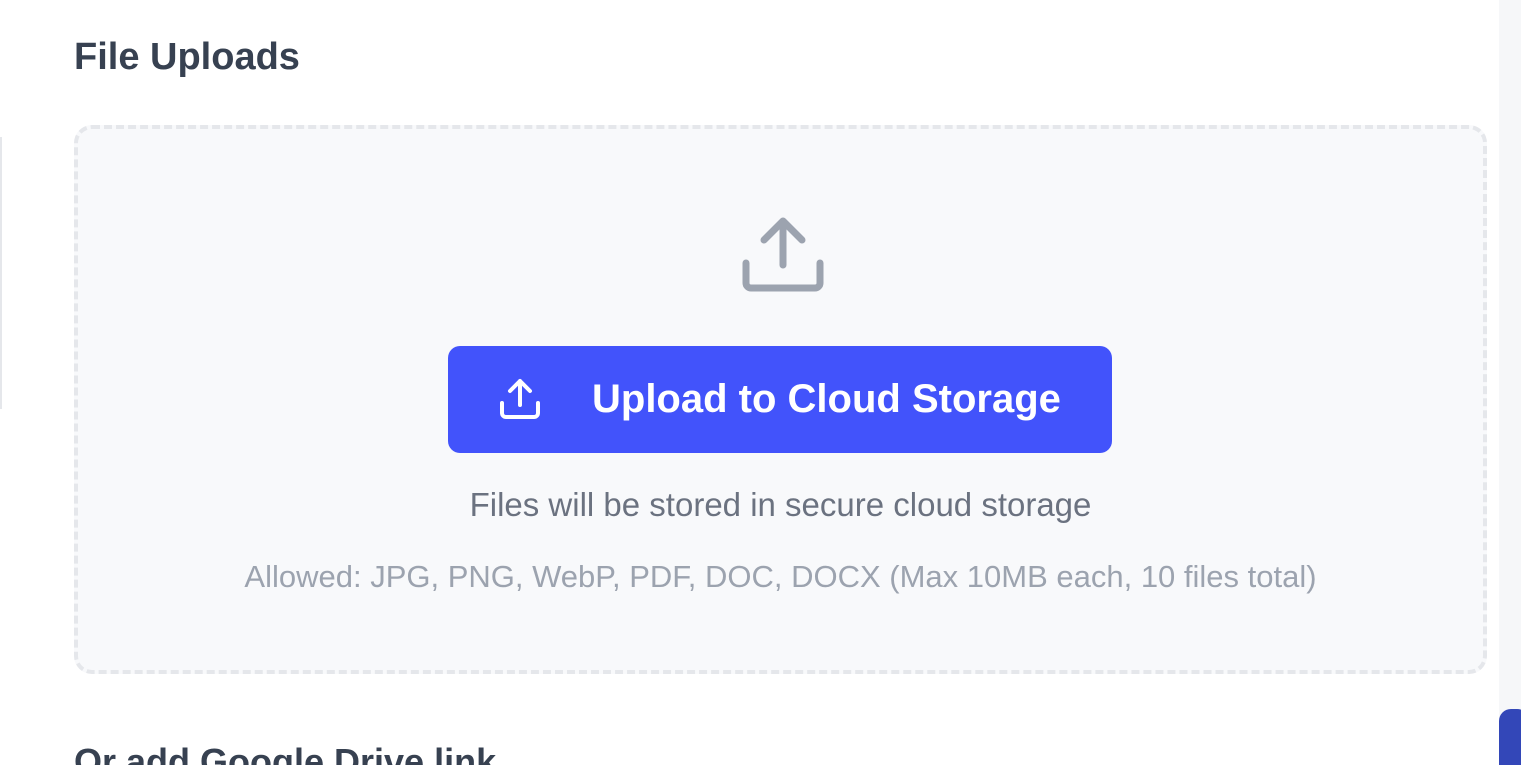 This screenshot has width=1521, height=765. Describe the element at coordinates (783, 254) in the screenshot. I see `upload-tray-icon` at that location.